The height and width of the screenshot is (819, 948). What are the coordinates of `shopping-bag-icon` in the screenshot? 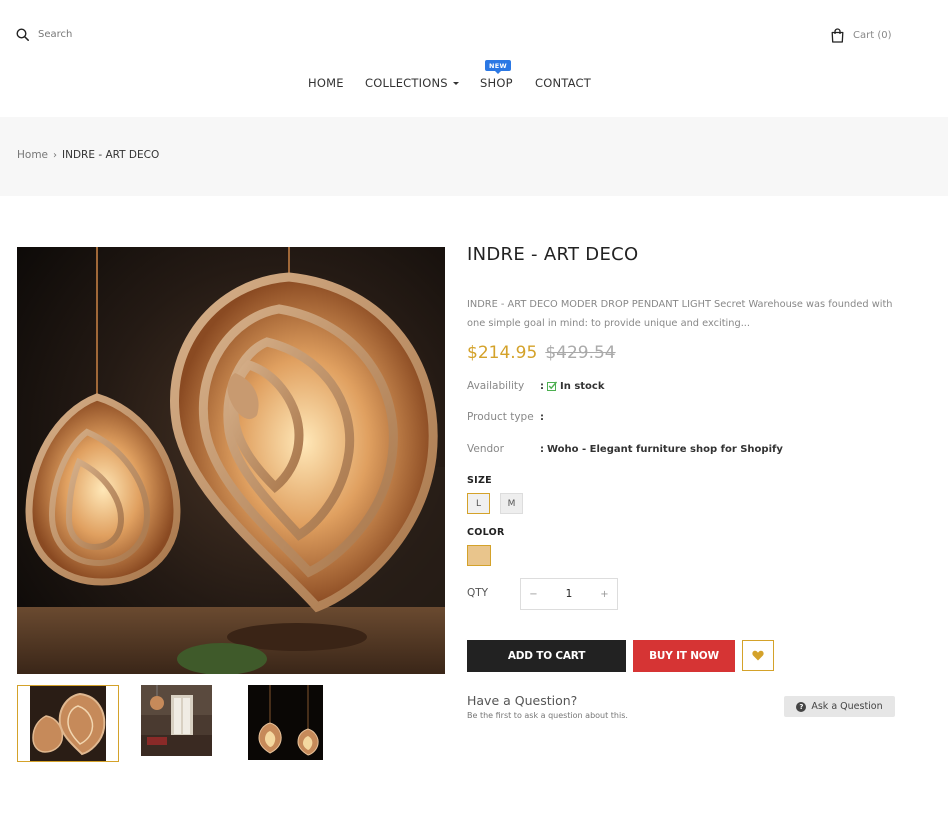 It's located at (837, 35).